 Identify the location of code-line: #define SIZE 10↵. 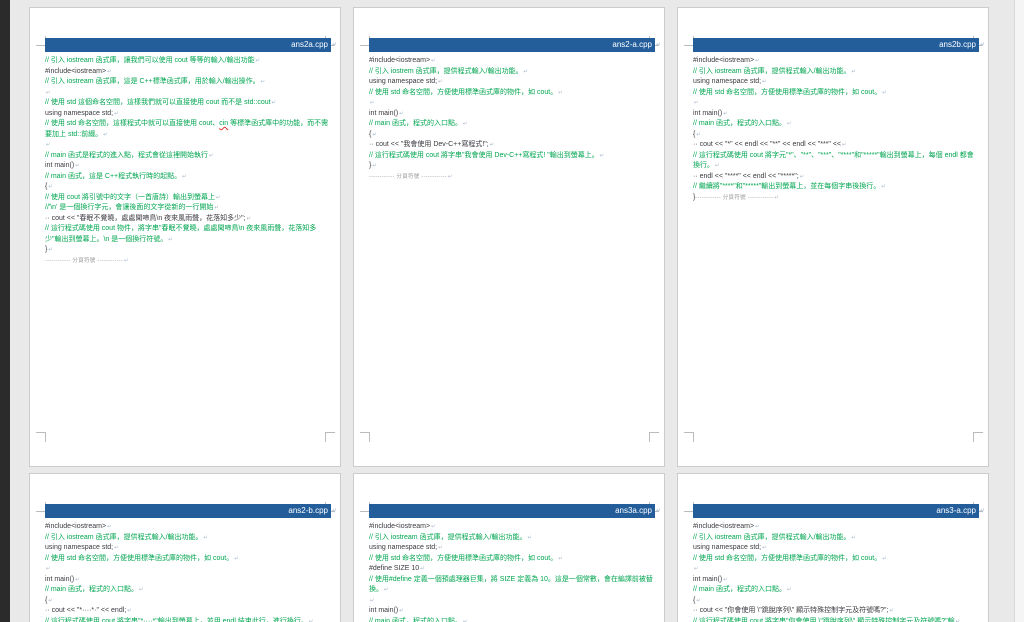
(511, 569).